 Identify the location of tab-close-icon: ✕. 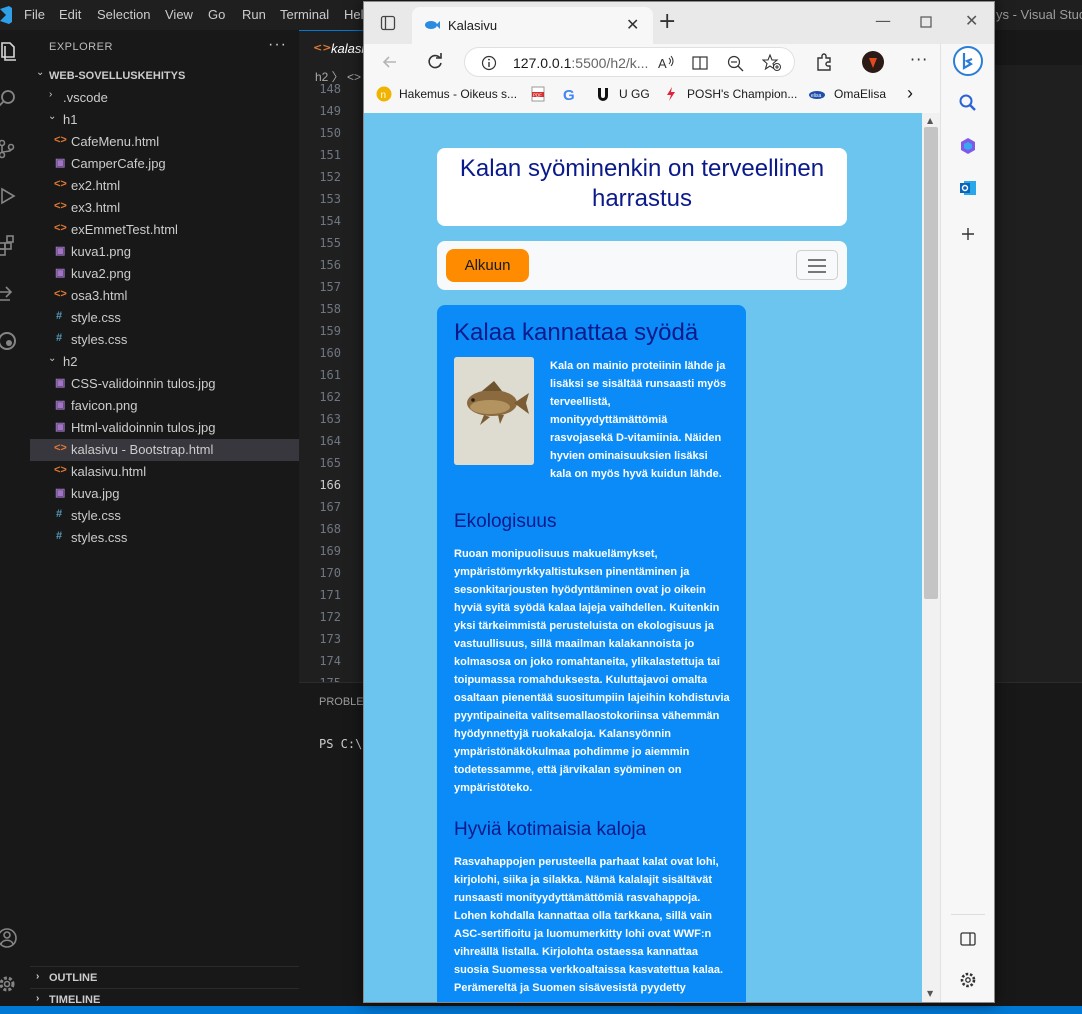
(632, 24).